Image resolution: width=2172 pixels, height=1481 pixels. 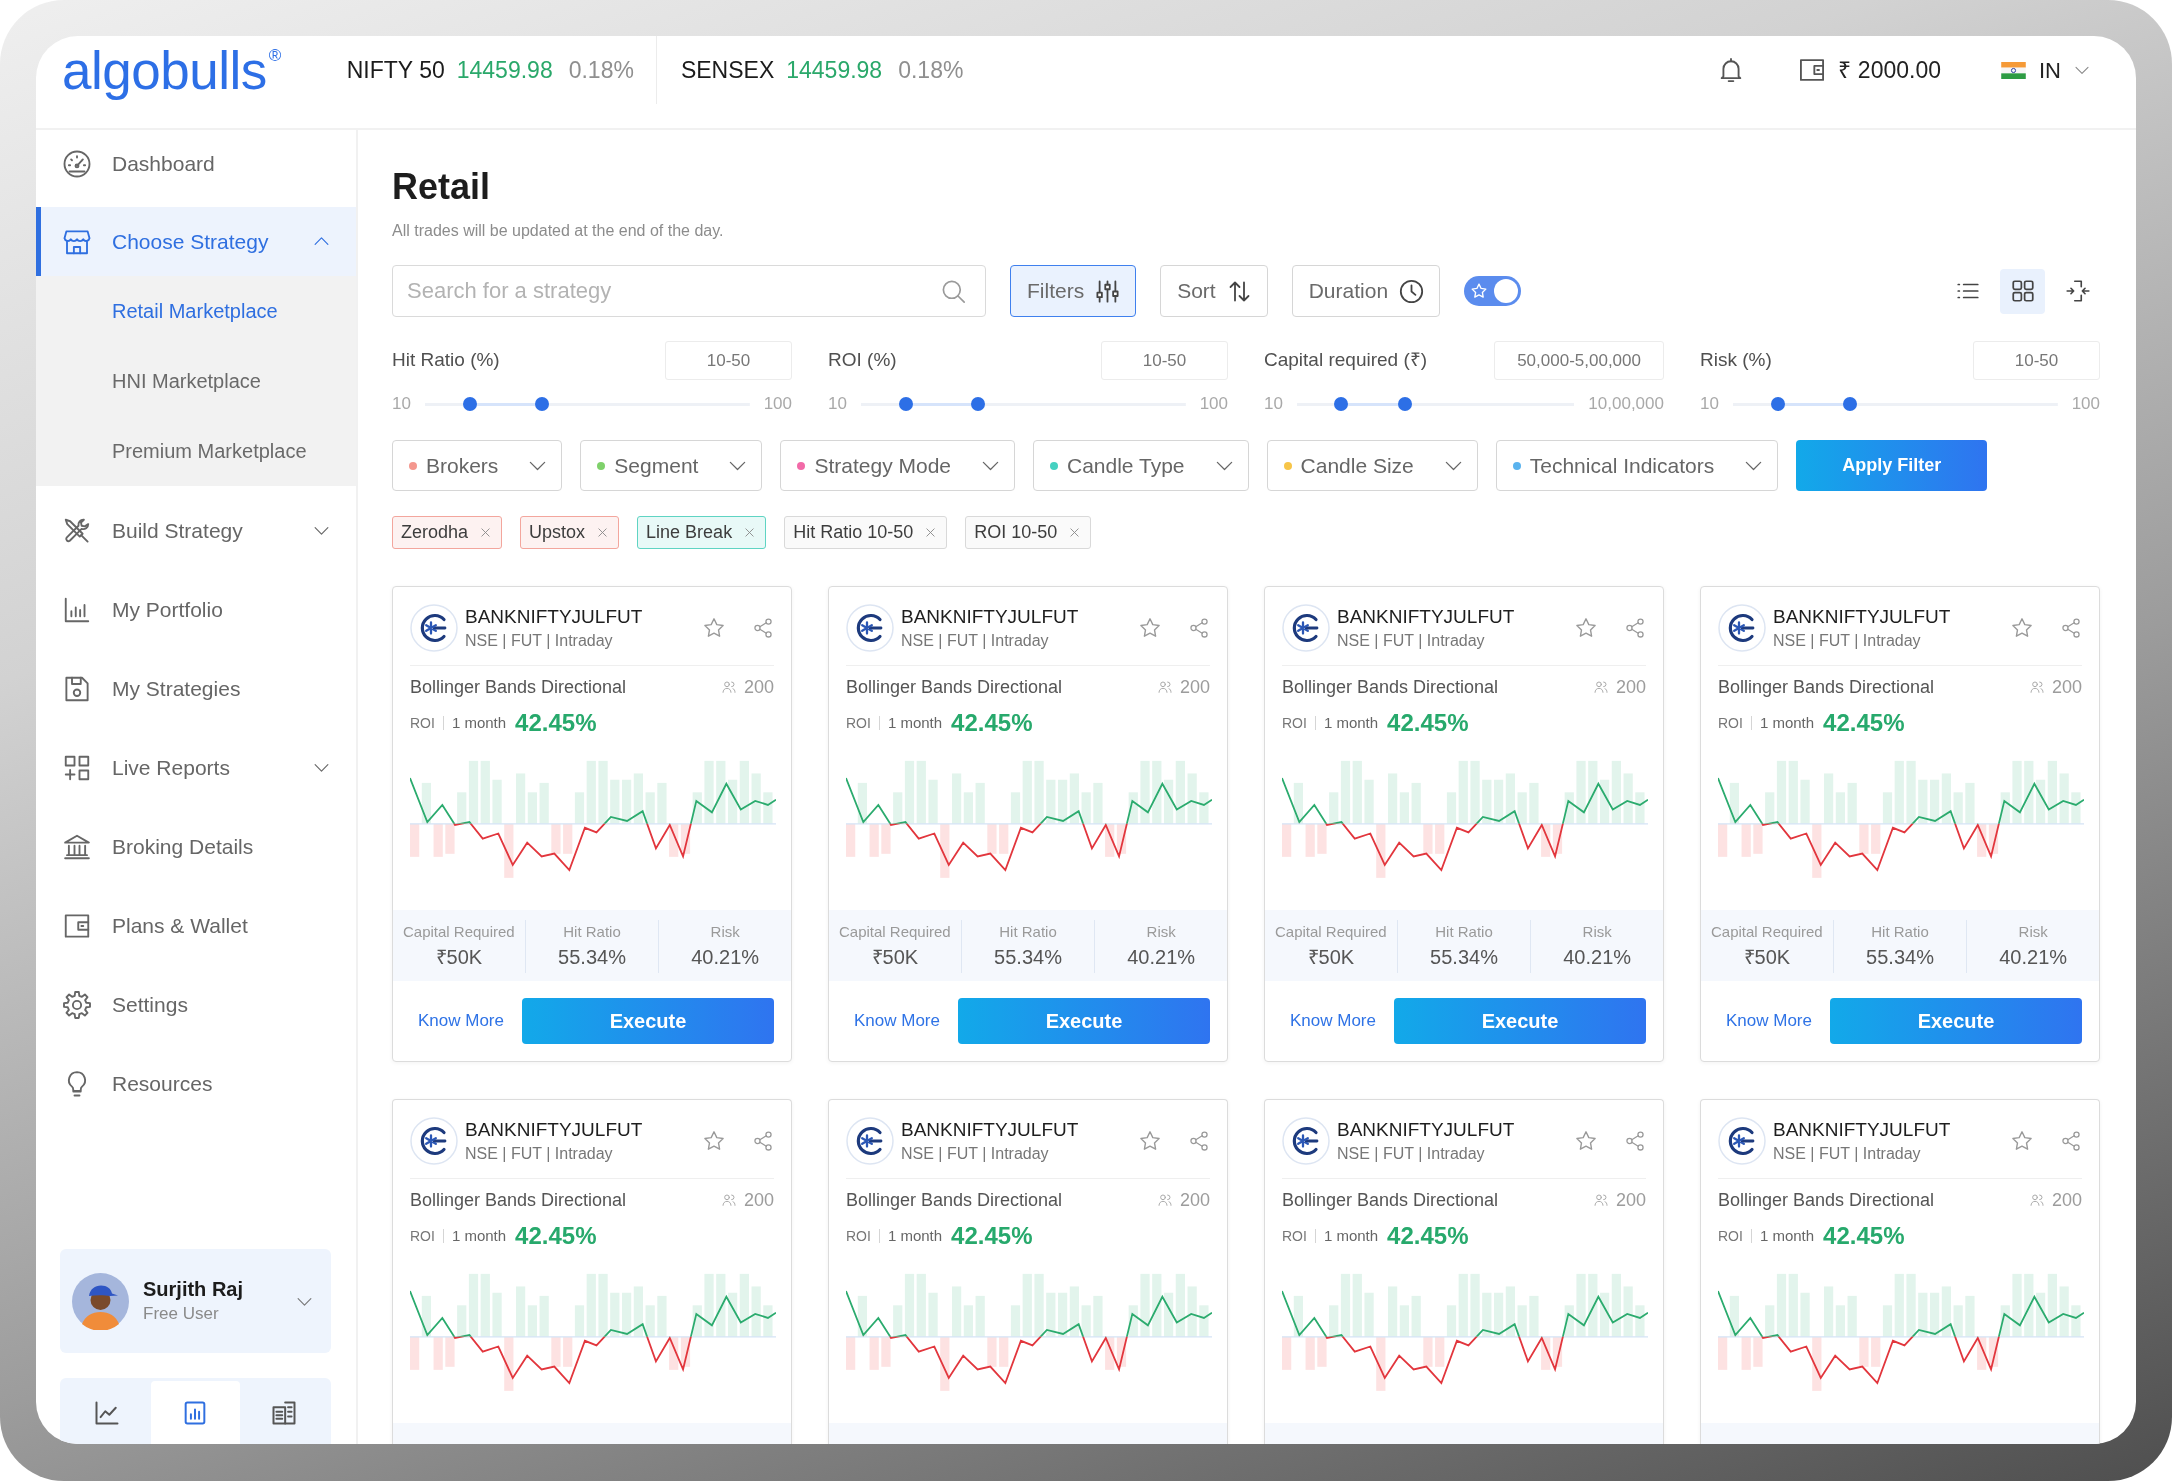 I want to click on filter-button: Filters, so click(x=1073, y=291).